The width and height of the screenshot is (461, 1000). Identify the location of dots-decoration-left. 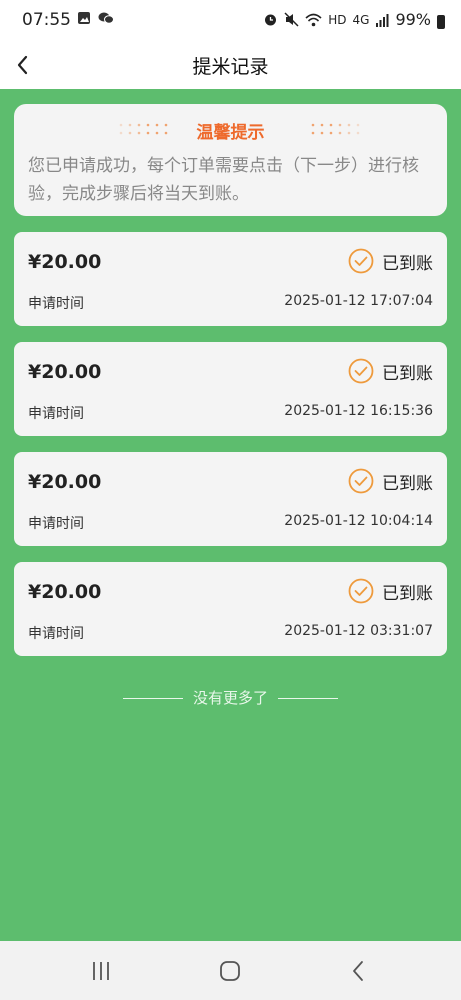
(143, 129).